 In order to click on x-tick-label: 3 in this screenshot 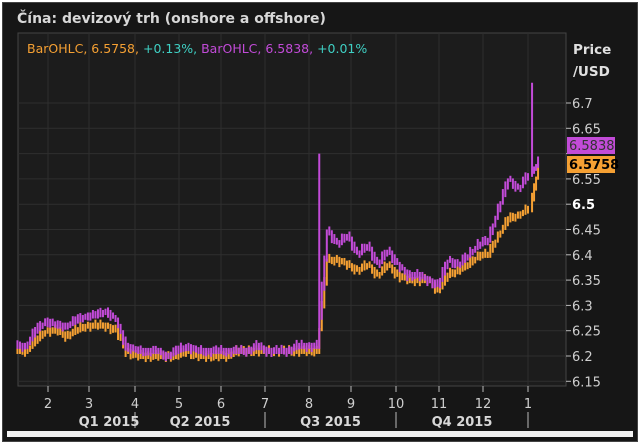, I will do `click(89, 404)`.